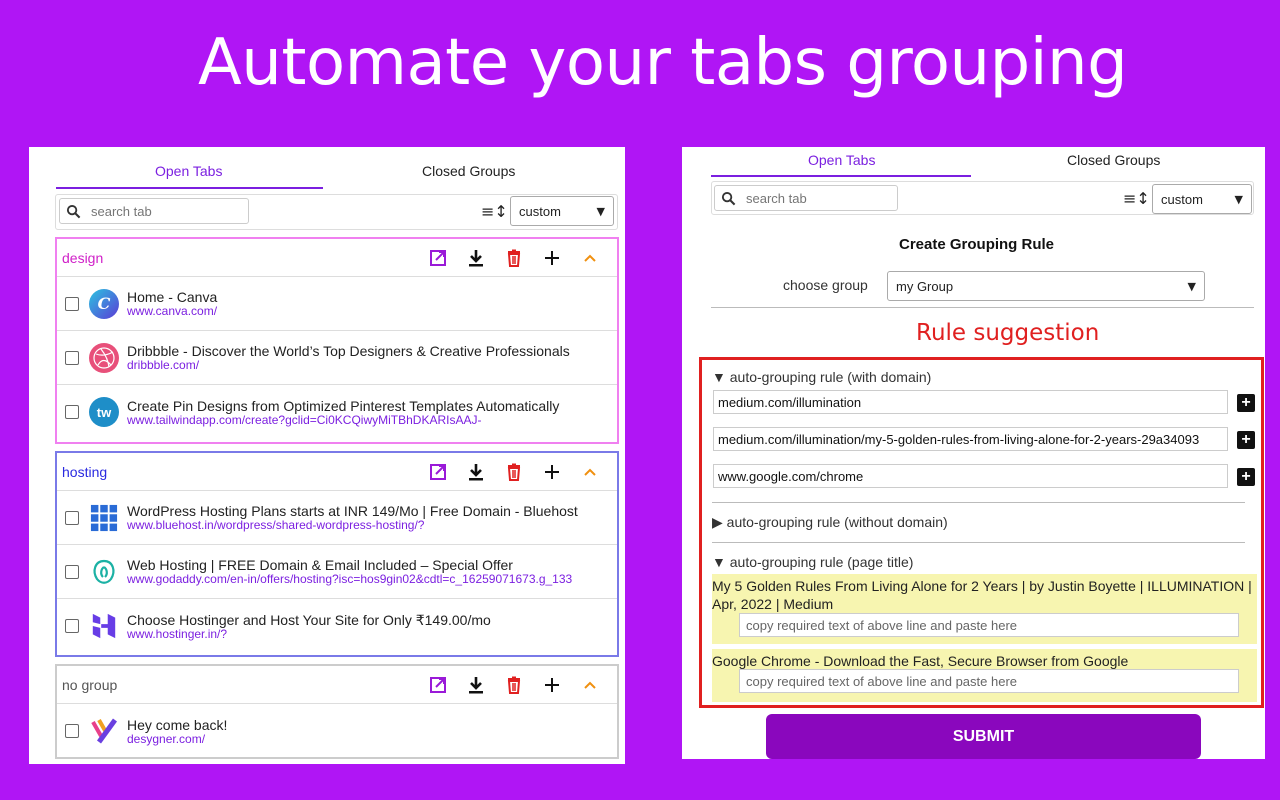 This screenshot has height=800, width=1280. Describe the element at coordinates (337, 685) in the screenshot. I see `group-header: no group` at that location.